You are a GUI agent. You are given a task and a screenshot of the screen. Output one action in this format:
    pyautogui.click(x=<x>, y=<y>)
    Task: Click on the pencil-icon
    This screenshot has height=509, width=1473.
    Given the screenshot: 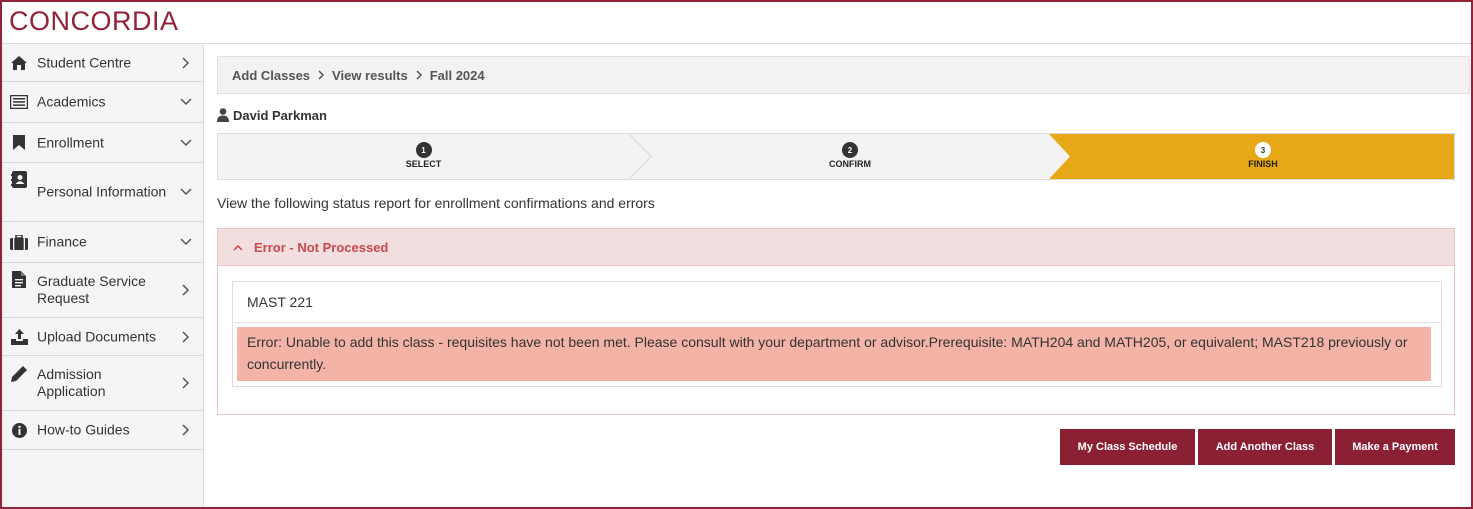 What is the action you would take?
    pyautogui.click(x=19, y=374)
    